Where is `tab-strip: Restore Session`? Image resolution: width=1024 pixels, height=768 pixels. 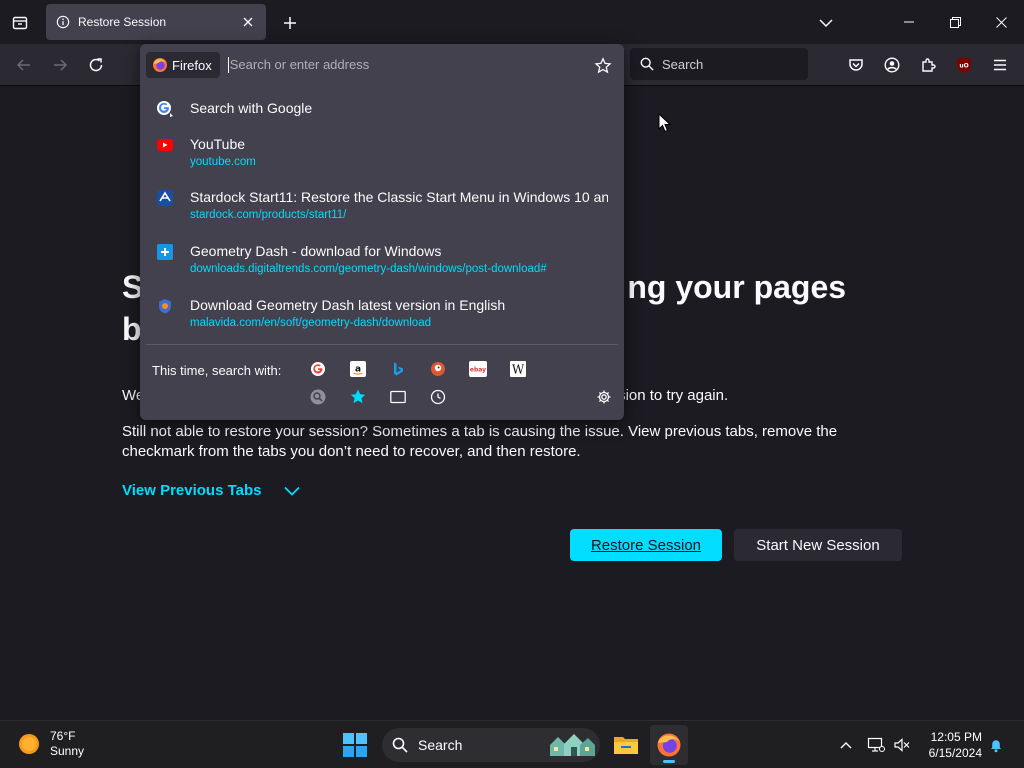
tab-strip: Restore Session is located at coordinates (512, 22).